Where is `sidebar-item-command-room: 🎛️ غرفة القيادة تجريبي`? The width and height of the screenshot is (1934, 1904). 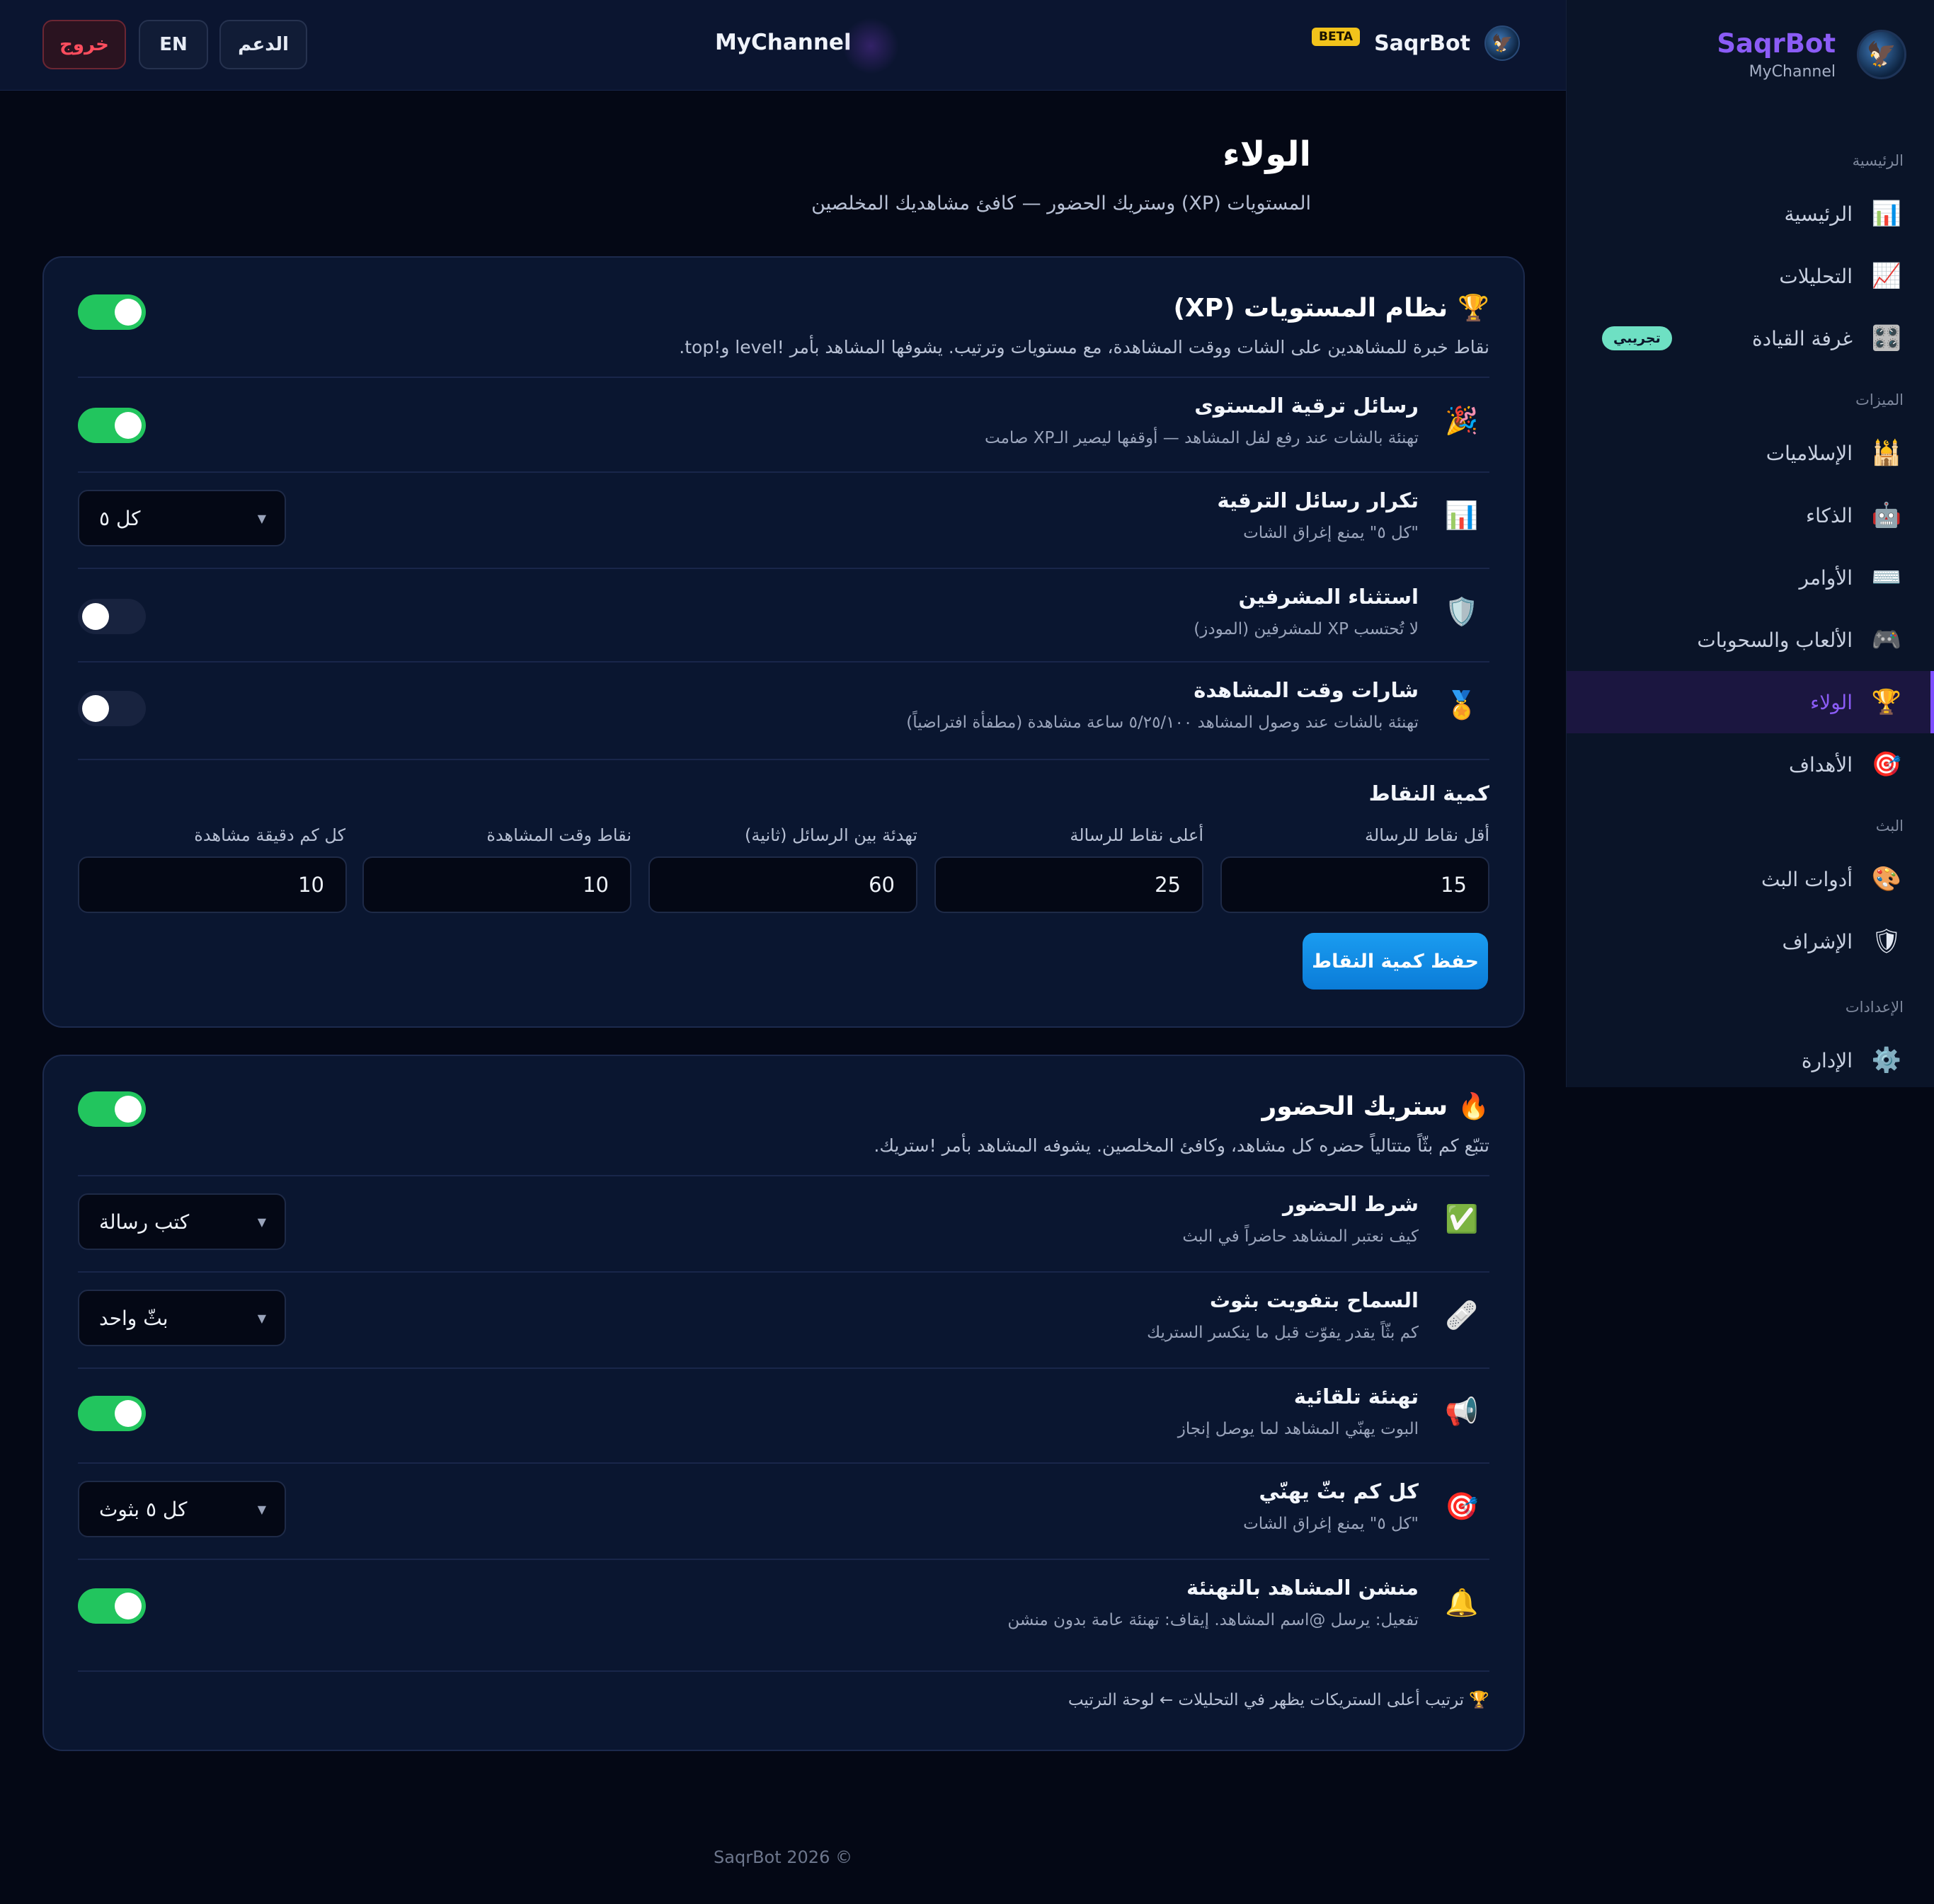 sidebar-item-command-room: 🎛️ غرفة القيادة تجريبي is located at coordinates (1750, 338).